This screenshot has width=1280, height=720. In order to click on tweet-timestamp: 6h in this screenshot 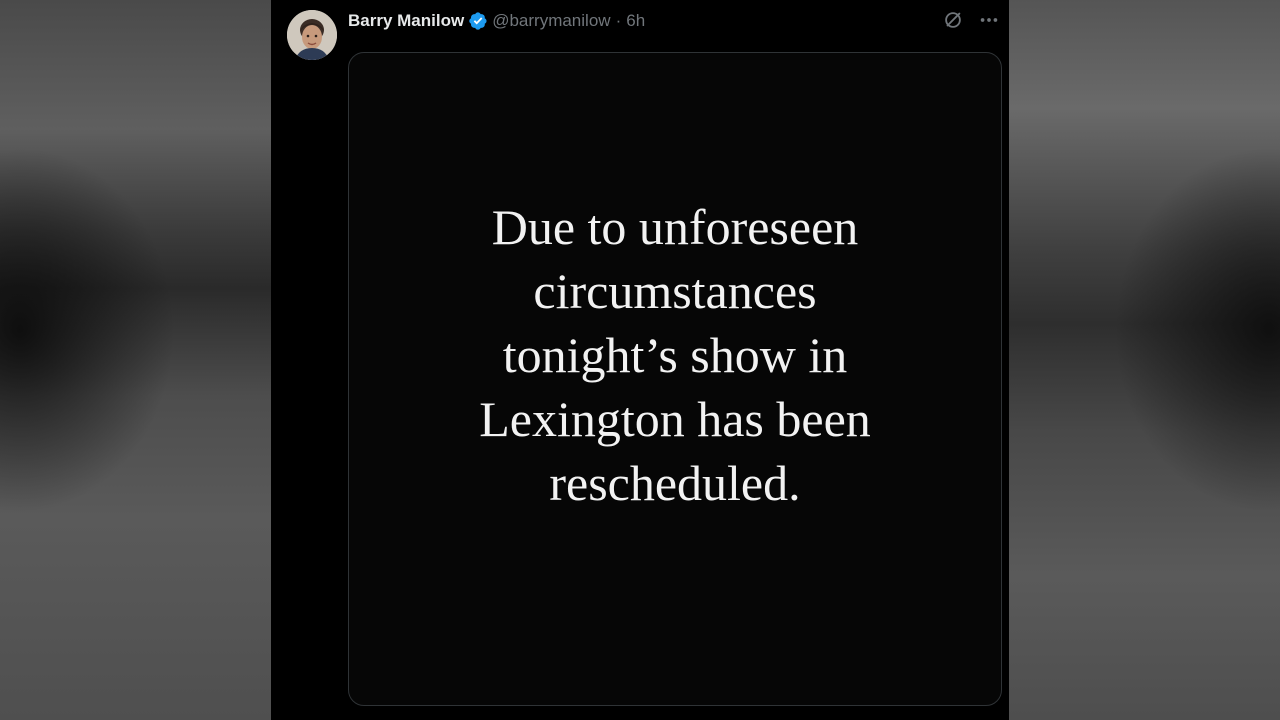, I will do `click(635, 21)`.